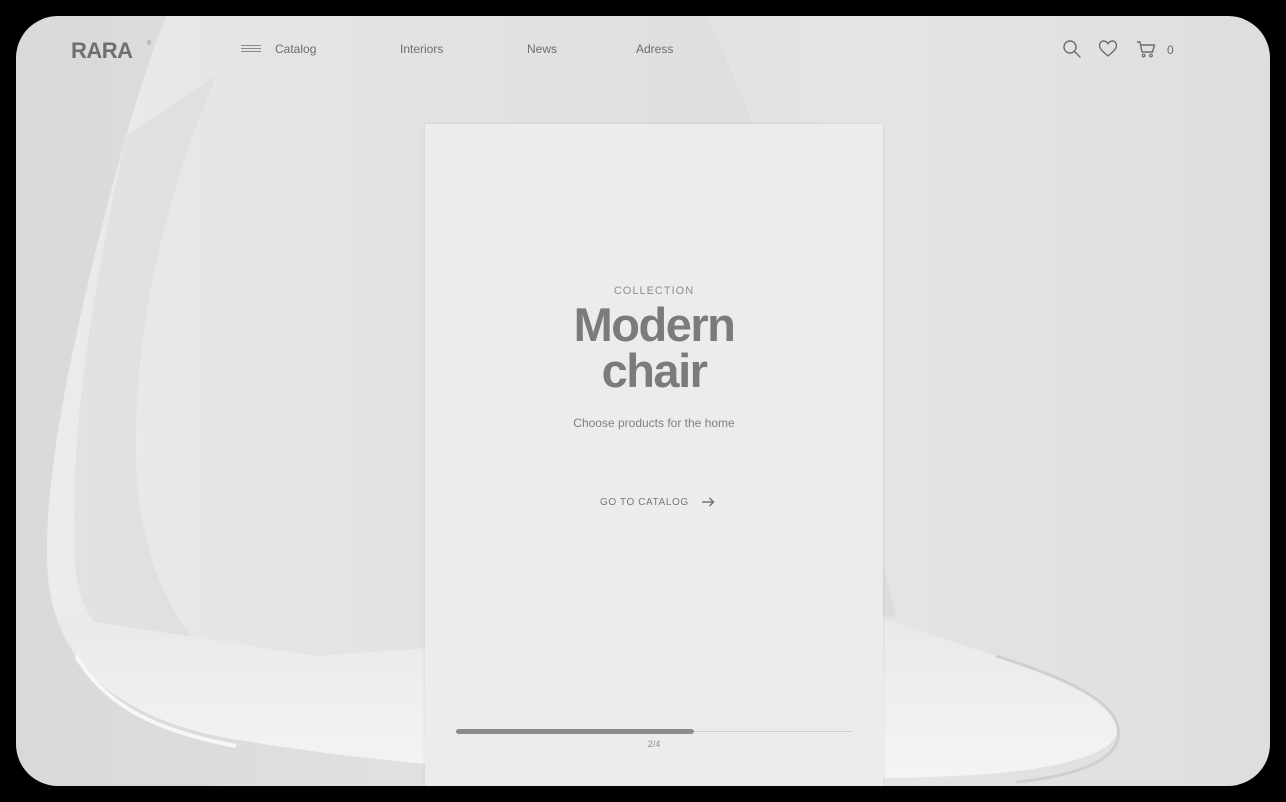 This screenshot has height=802, width=1286. I want to click on nav-item-news: News, so click(542, 49).